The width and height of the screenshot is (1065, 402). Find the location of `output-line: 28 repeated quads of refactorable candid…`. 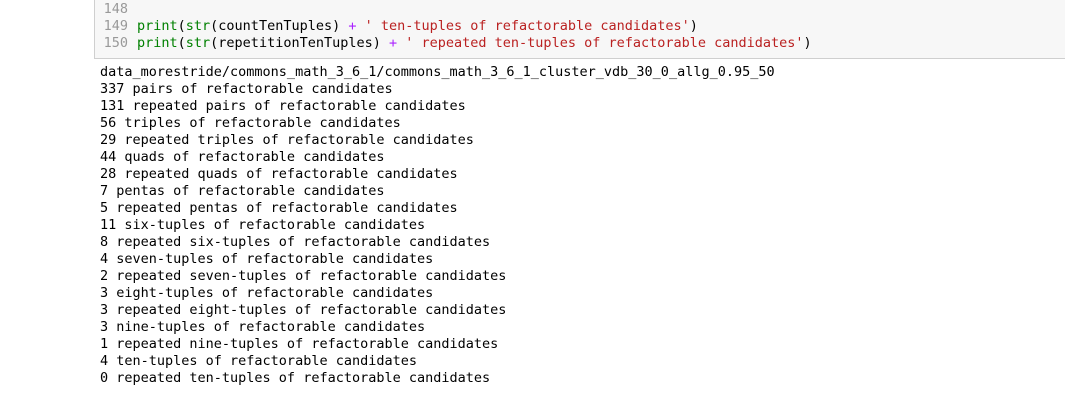

output-line: 28 repeated quads of refactorable candid… is located at coordinates (279, 174).